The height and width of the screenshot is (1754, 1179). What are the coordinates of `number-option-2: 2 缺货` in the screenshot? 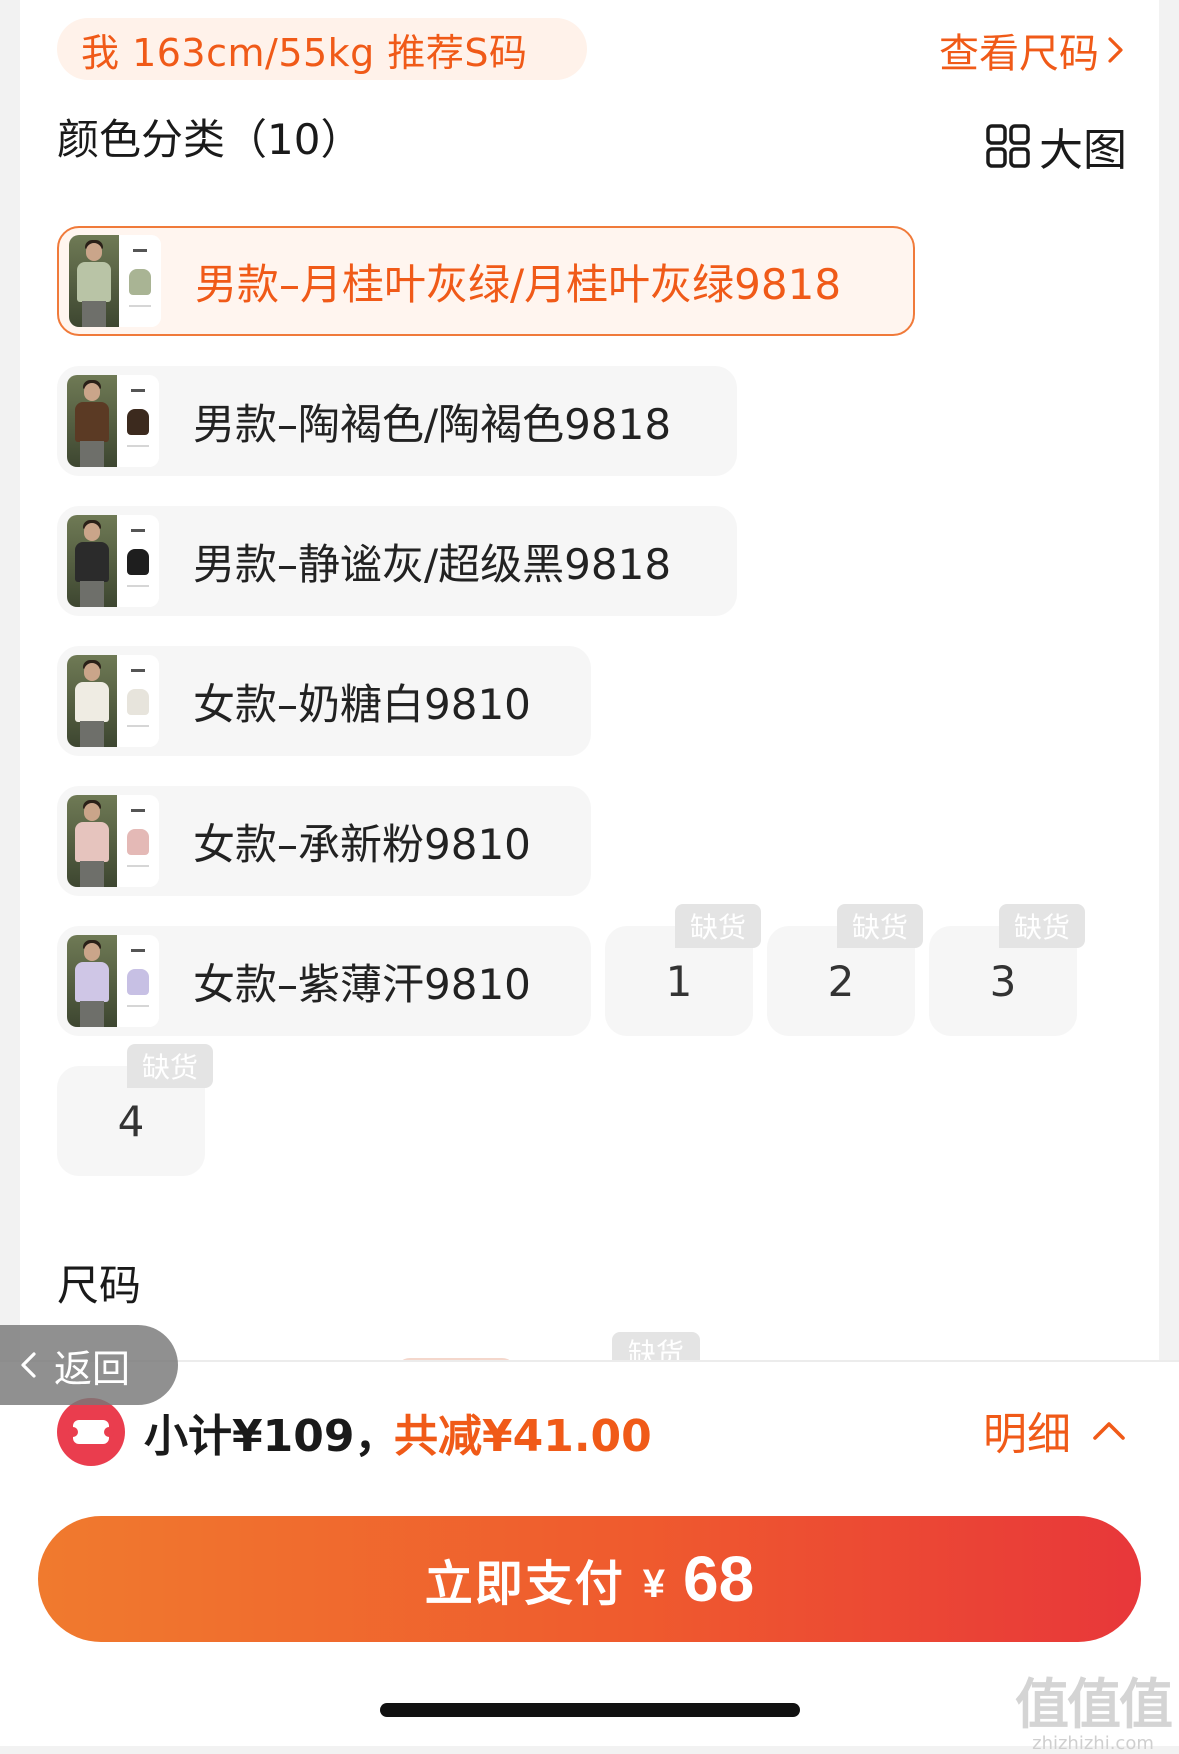 It's located at (845, 970).